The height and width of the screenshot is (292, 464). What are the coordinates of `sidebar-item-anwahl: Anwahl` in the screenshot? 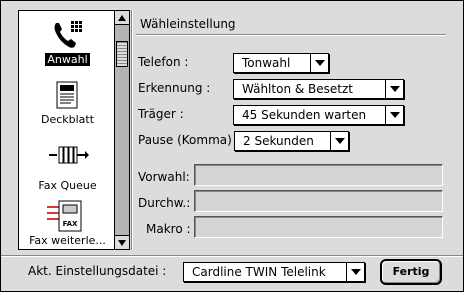 It's located at (66, 41).